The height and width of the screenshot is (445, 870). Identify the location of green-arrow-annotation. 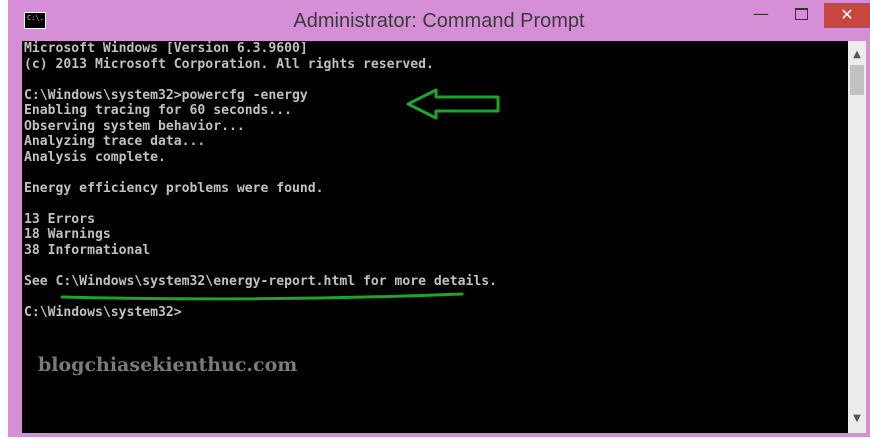
(453, 104).